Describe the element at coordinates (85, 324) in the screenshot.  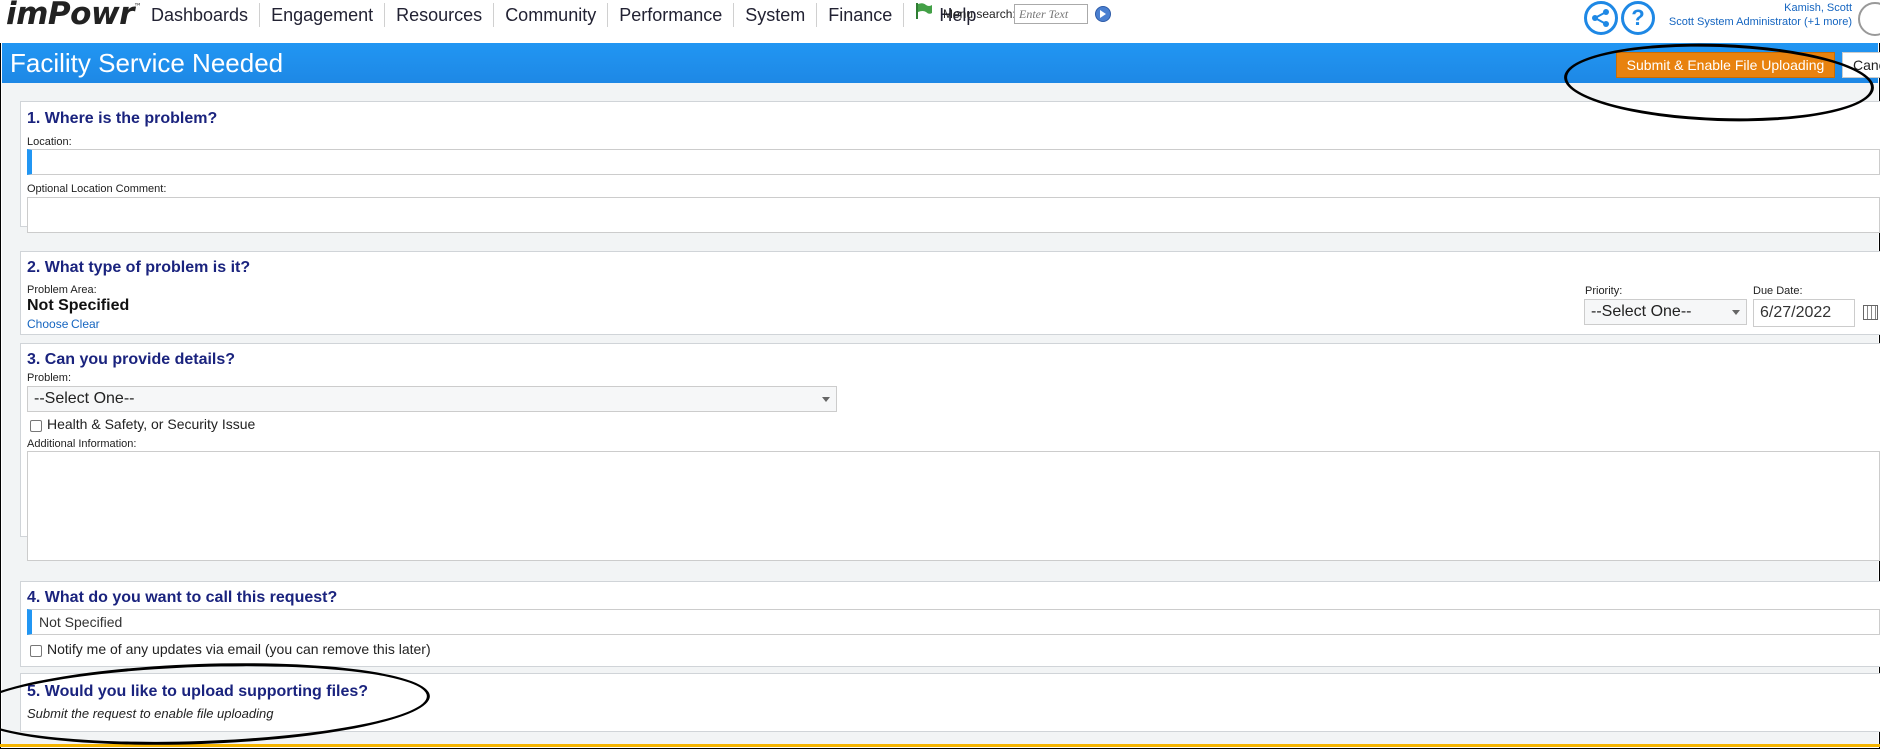
I see `clear-link: Clear` at that location.